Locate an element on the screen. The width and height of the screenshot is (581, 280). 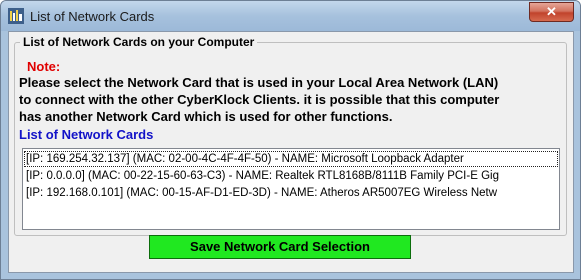
title-bar: List of Network Cards ✕ is located at coordinates (290, 16).